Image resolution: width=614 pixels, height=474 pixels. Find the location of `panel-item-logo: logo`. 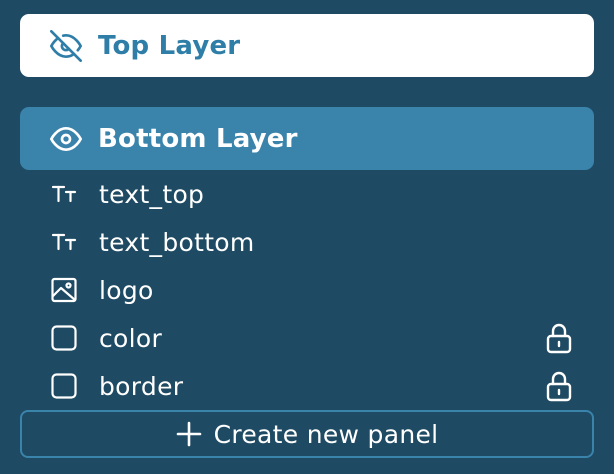

panel-item-logo: logo is located at coordinates (307, 290).